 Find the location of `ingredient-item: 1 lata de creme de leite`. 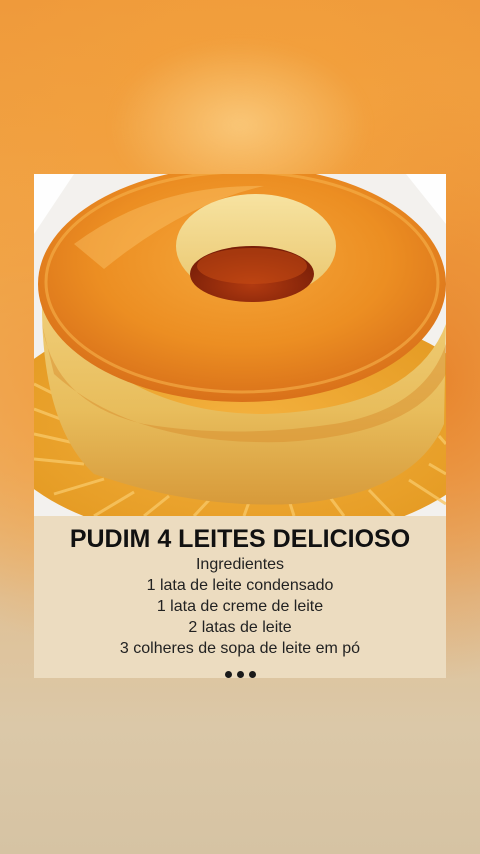

ingredient-item: 1 lata de creme de leite is located at coordinates (240, 606).